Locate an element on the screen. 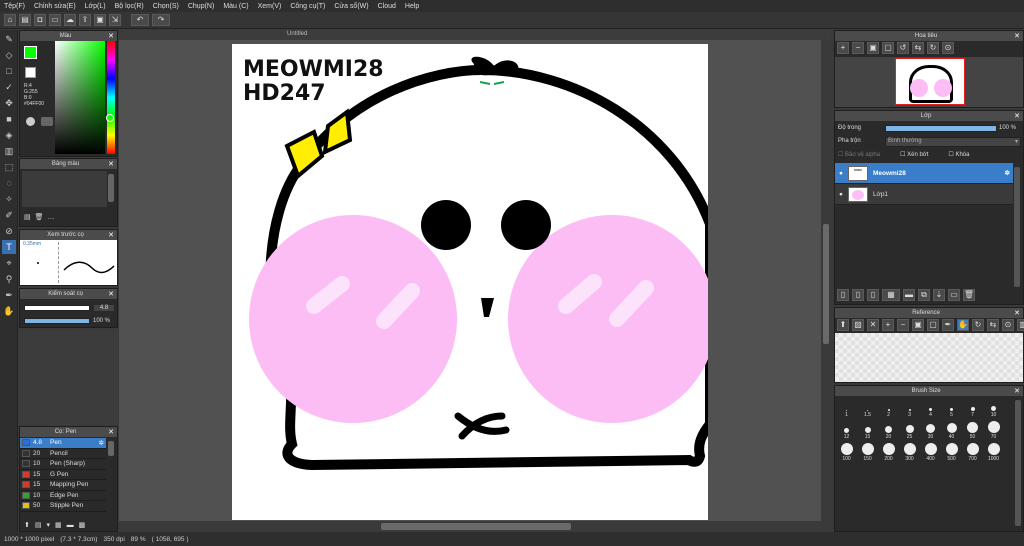  hue-marker is located at coordinates (110, 118).